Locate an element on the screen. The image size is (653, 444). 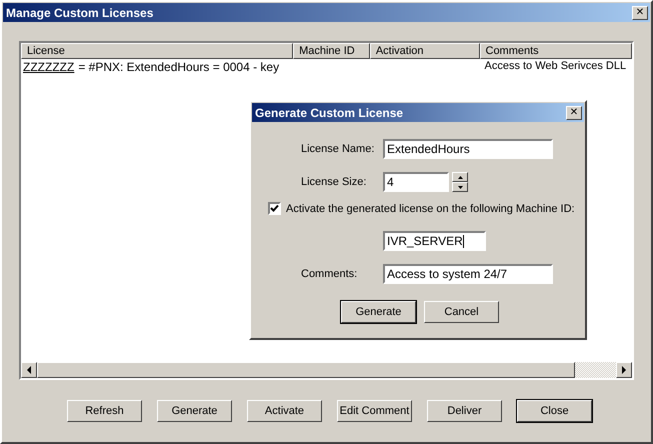
column-header: License is located at coordinates (157, 51).